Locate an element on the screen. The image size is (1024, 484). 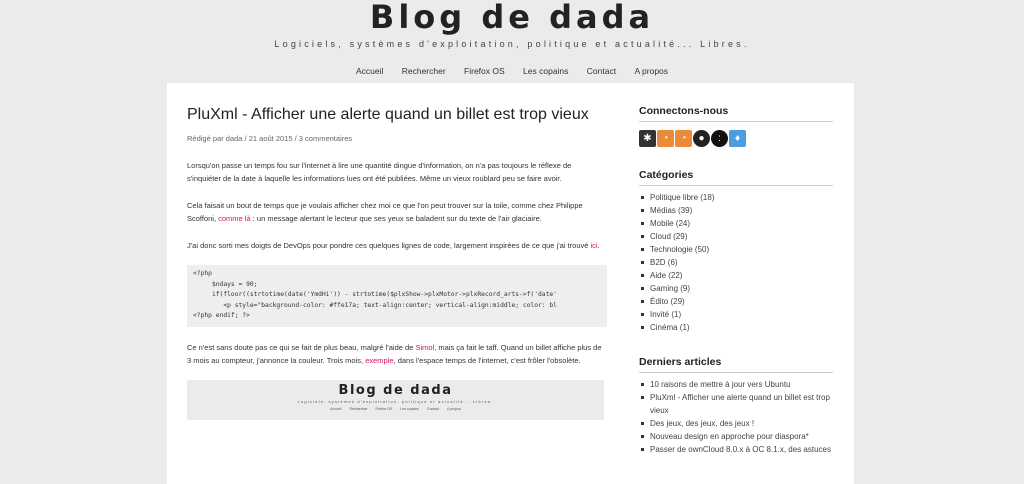
link-exemple: exemple is located at coordinates (379, 360).